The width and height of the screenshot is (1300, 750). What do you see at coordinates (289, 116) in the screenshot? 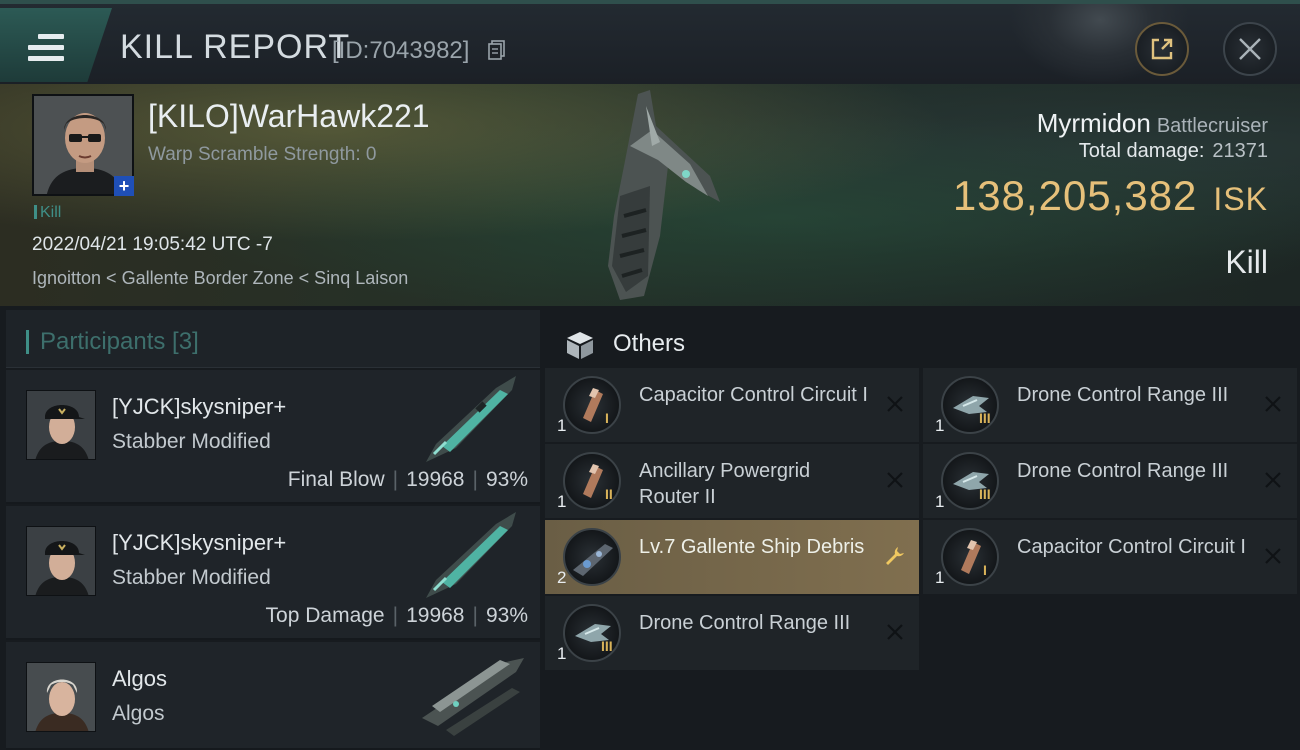
I see `victim-name: [KILO]WarHawk221` at bounding box center [289, 116].